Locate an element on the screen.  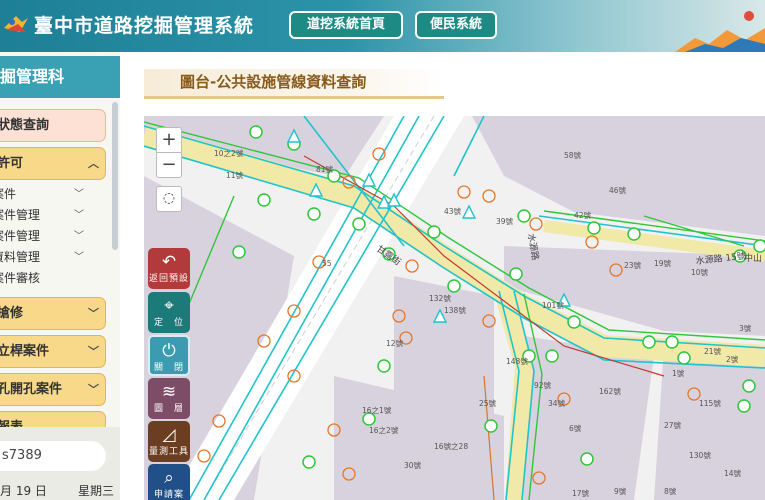
map-label: 10號 is located at coordinates (700, 272).